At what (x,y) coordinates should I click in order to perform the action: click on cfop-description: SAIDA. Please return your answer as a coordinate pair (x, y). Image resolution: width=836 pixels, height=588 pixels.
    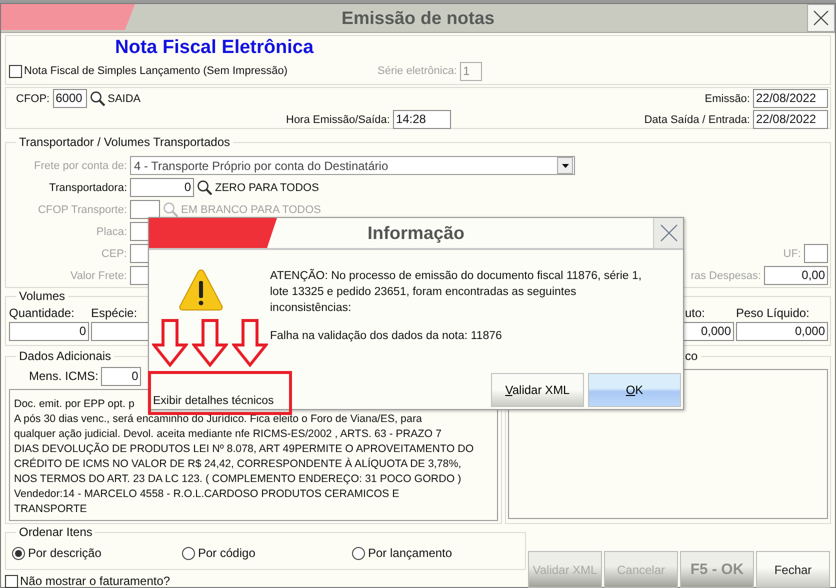
    Looking at the image, I should click on (124, 98).